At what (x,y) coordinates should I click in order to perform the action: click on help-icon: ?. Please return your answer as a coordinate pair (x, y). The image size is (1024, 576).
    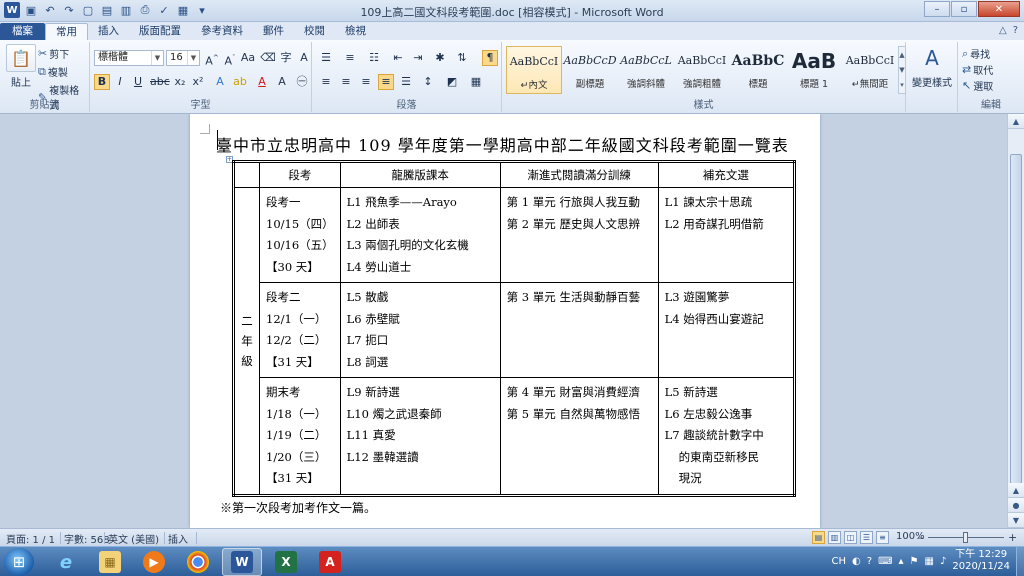
    Looking at the image, I should click on (1015, 30).